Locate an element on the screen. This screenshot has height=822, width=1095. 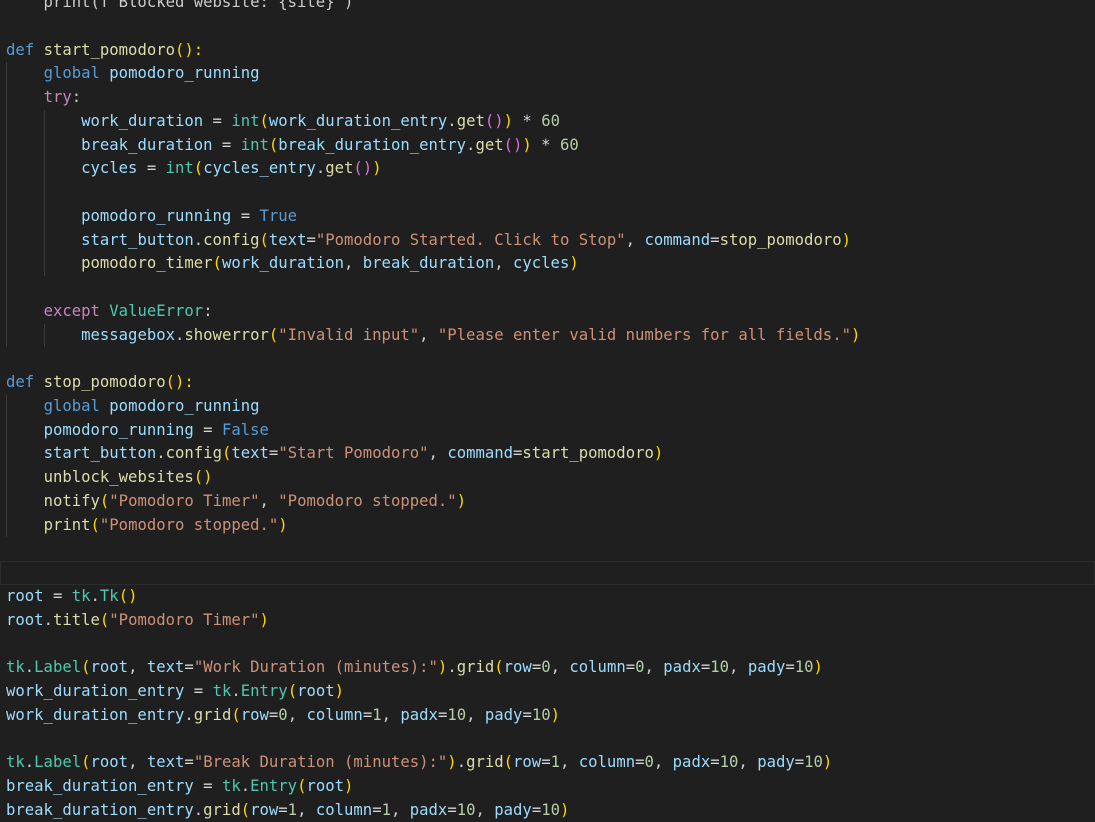
code-token is located at coordinates (104, 73).